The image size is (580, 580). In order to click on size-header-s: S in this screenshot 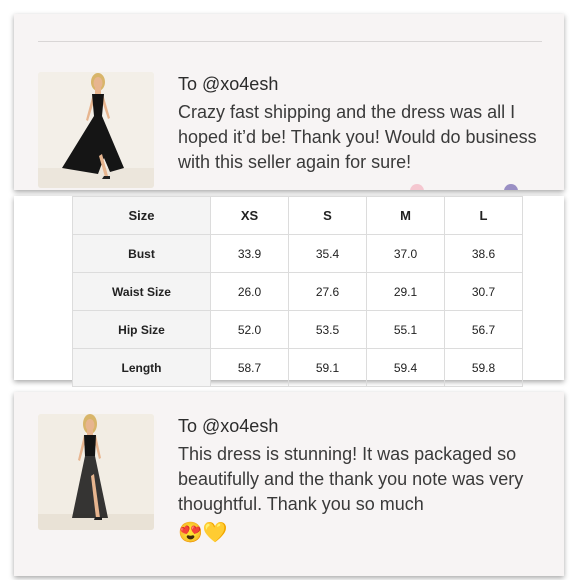, I will do `click(327, 215)`.